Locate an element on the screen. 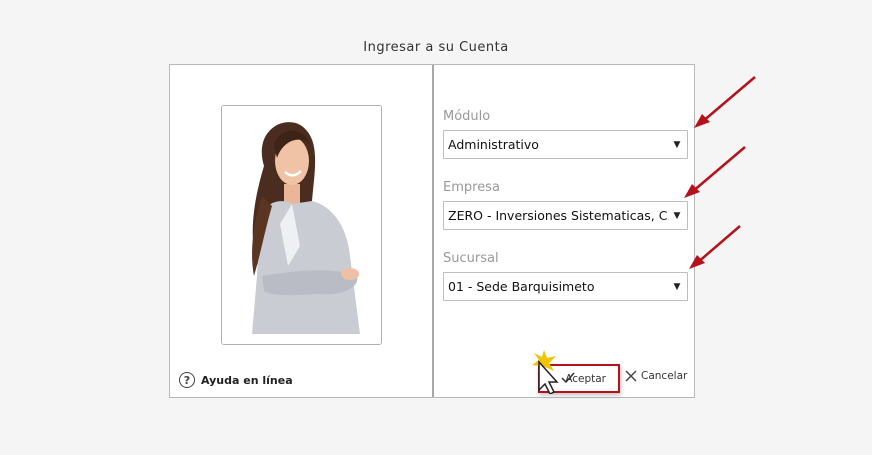  modulo-select: Administrativo ▼ is located at coordinates (565, 144).